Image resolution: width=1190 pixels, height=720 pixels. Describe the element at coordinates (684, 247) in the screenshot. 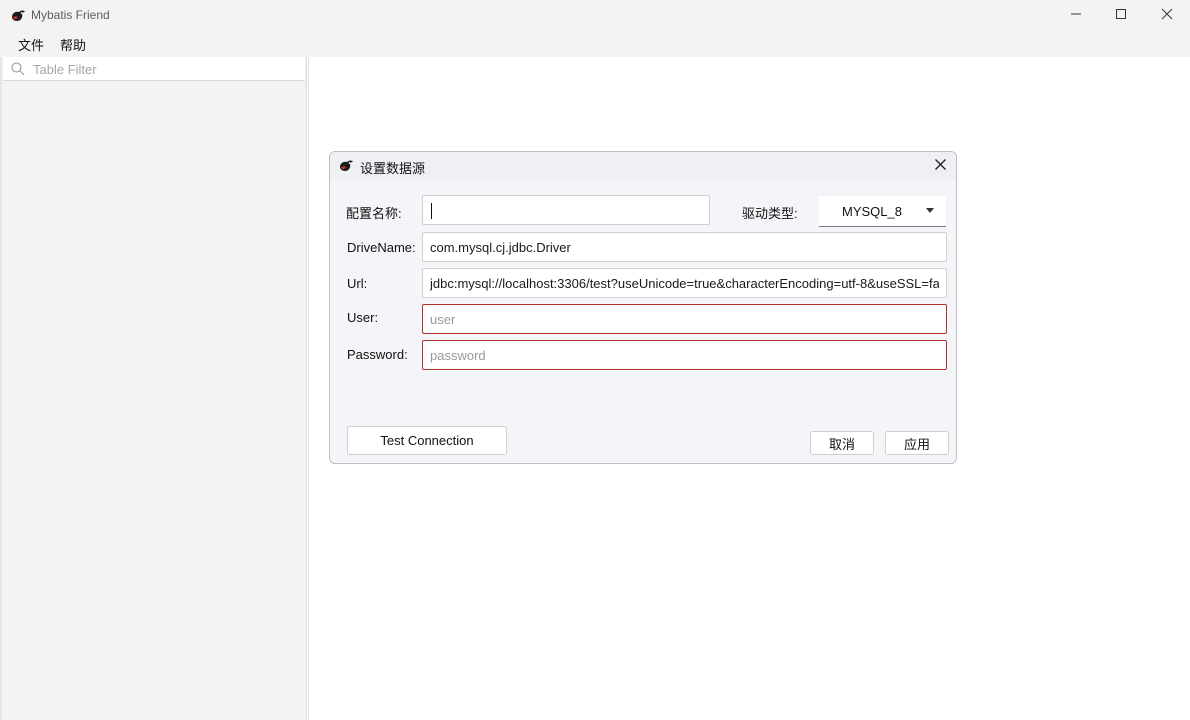

I see `drive-name-input` at that location.